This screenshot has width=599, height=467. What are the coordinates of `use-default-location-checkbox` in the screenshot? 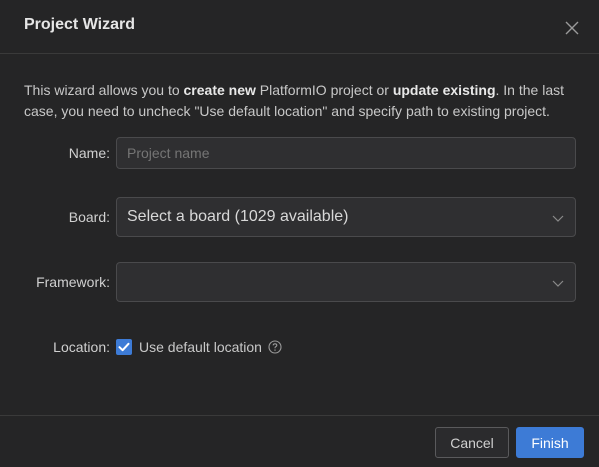 It's located at (124, 347).